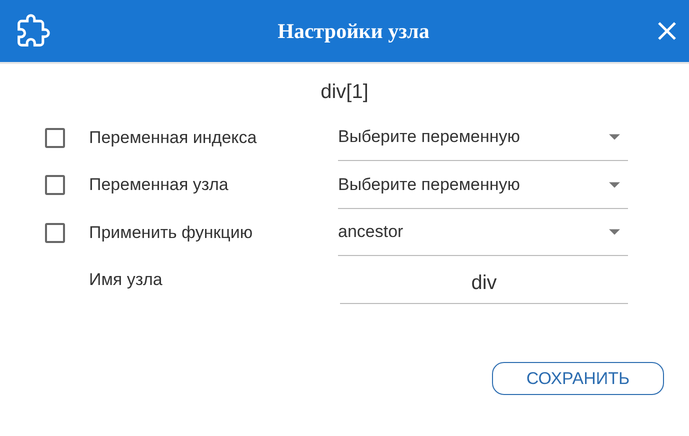 This screenshot has width=689, height=436. I want to click on puzzle-icon, so click(33, 31).